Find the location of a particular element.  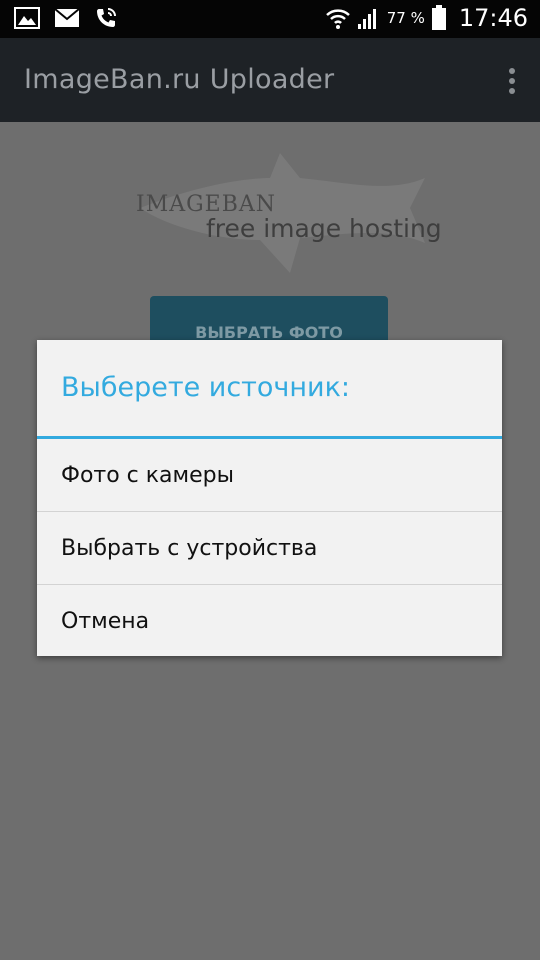

app-title: ImageBan.ru Uploader is located at coordinates (179, 79).